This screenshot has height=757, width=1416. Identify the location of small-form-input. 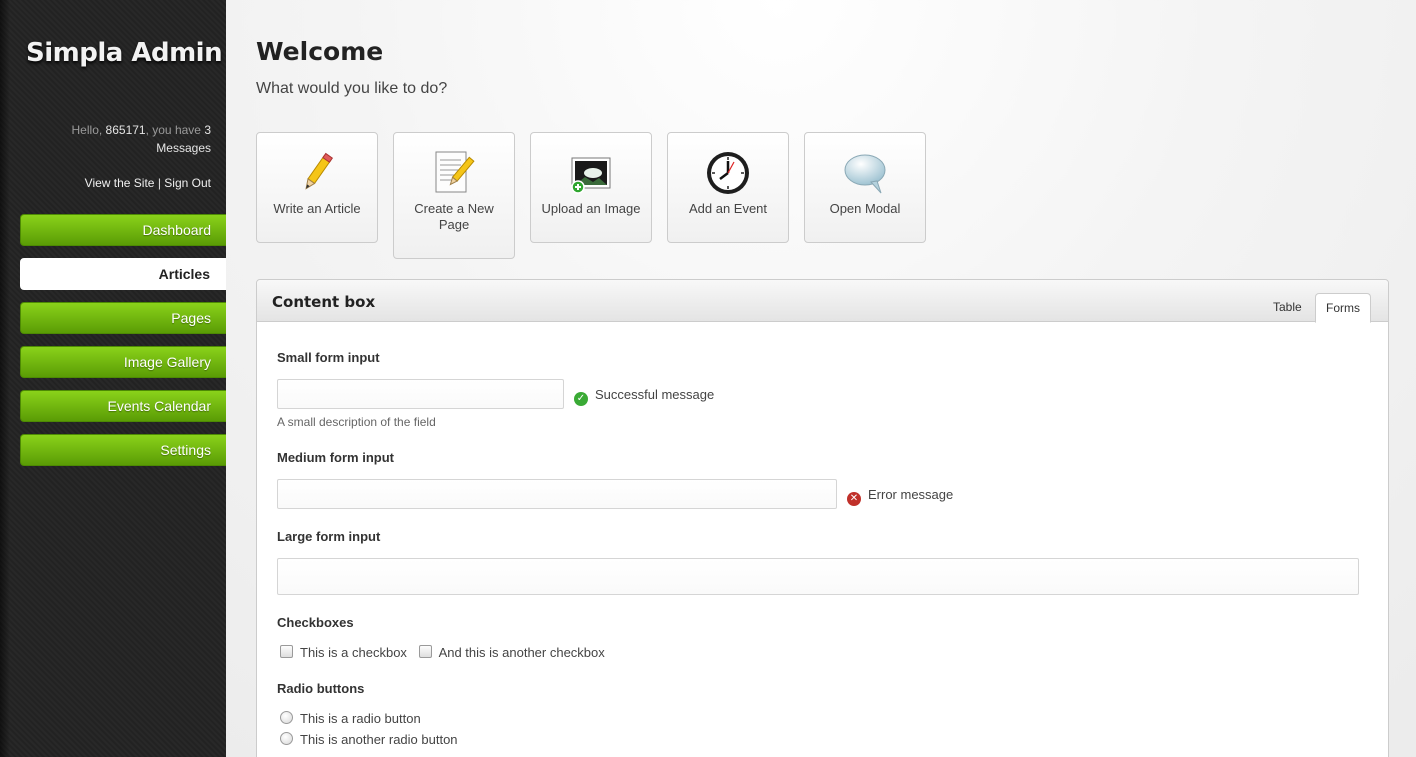
(420, 394).